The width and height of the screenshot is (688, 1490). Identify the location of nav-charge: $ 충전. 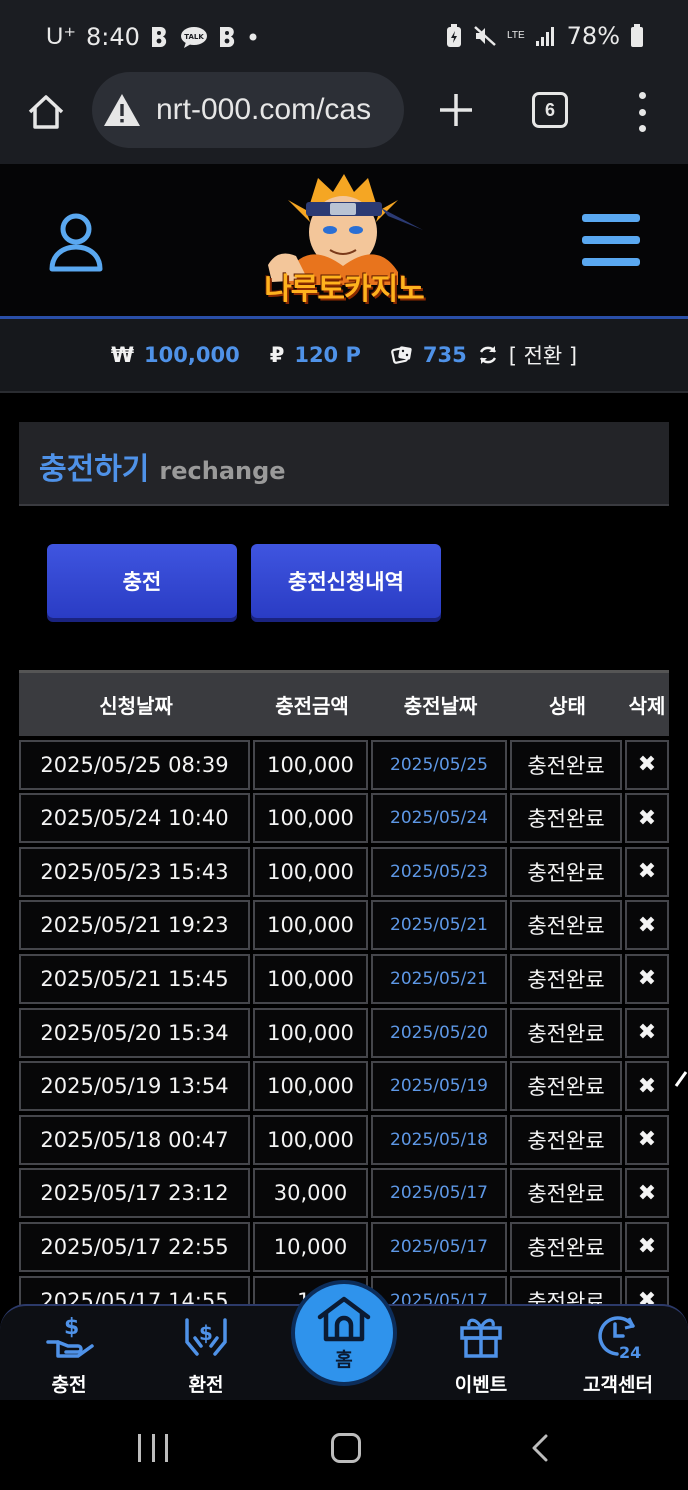
(69, 1354).